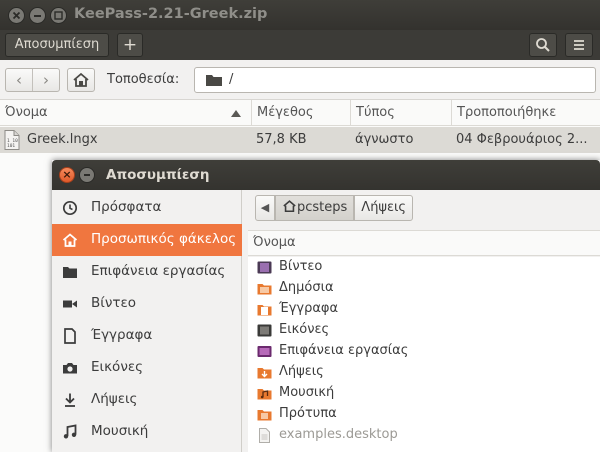 The width and height of the screenshot is (600, 452). I want to click on column-size: Μέγεθος, so click(300, 113).